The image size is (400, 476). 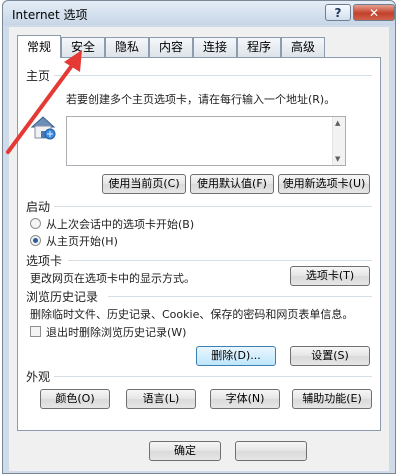 I want to click on window-title: Internet 选项, so click(x=50, y=15).